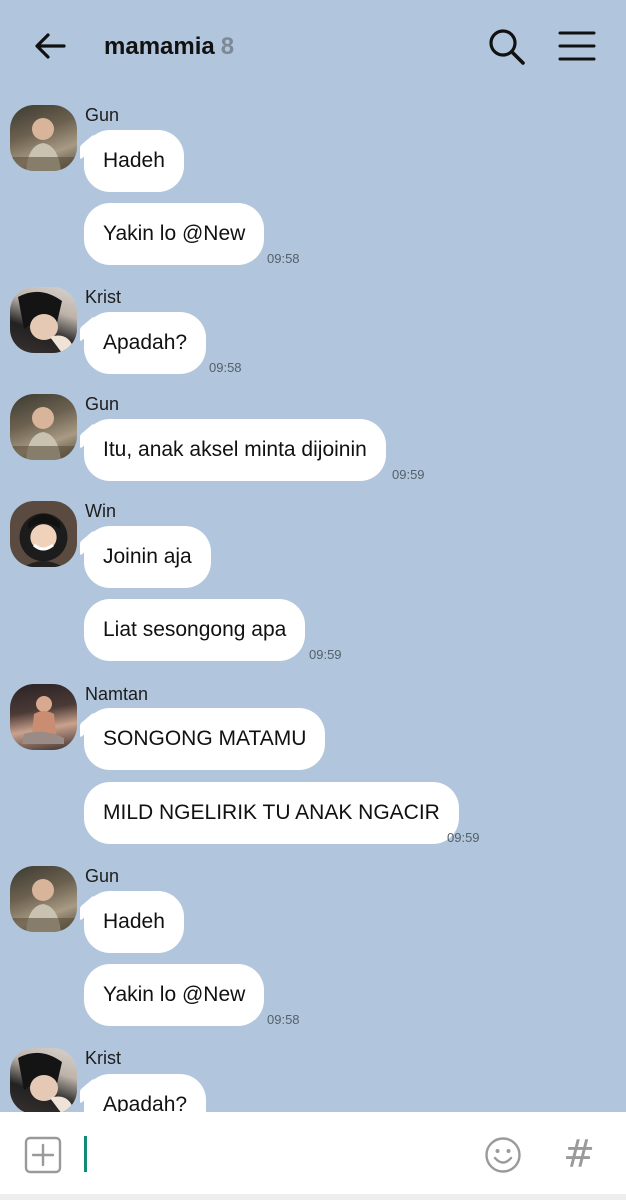 The image size is (626, 1200). I want to click on group-name: mamamia, so click(159, 46).